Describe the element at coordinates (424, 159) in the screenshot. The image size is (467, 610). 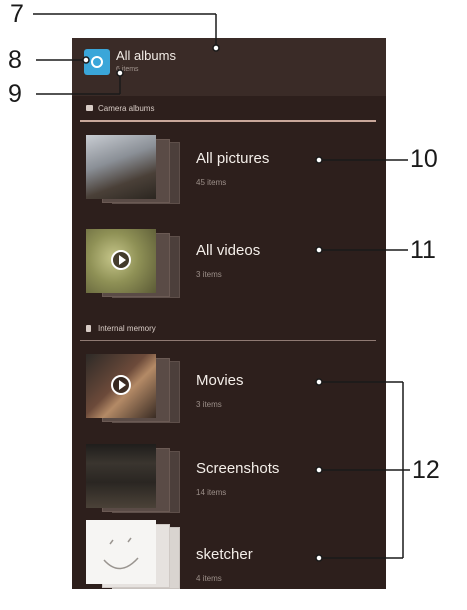
I see `callout-10: 10` at that location.